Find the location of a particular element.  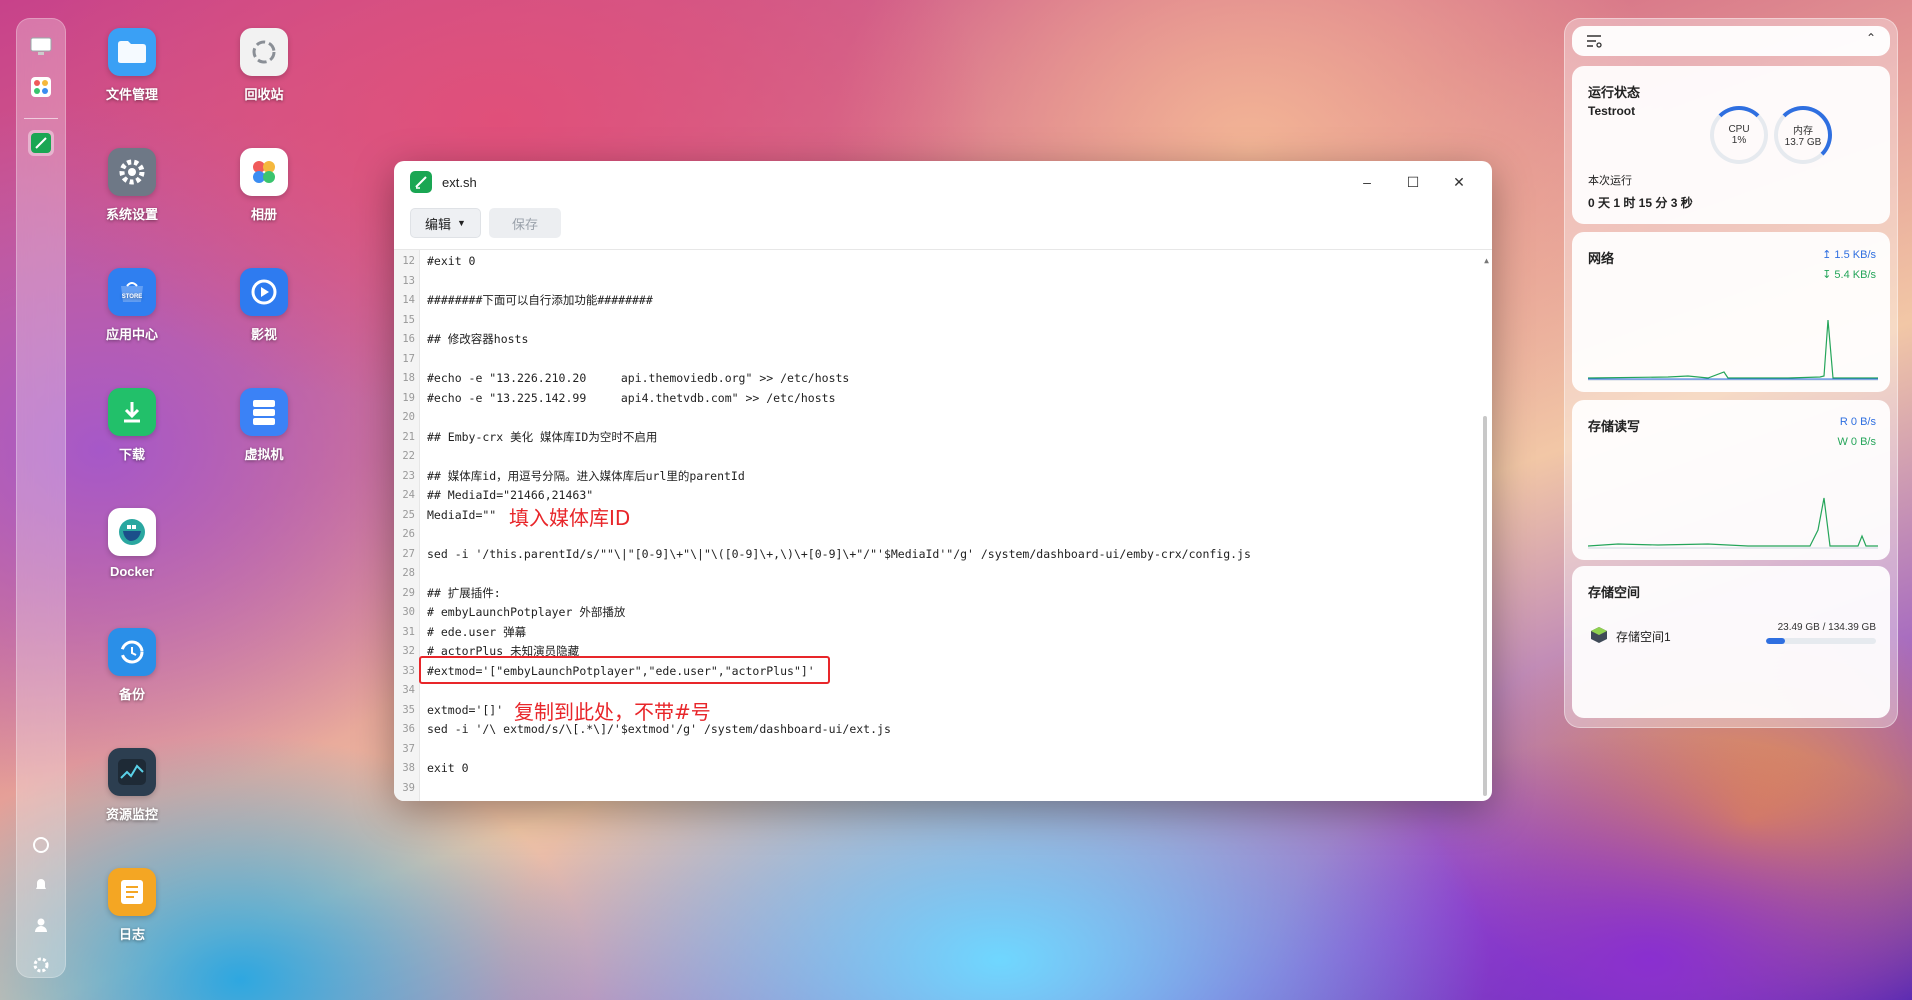

write-speed: W 0 B/s is located at coordinates (1856, 442).